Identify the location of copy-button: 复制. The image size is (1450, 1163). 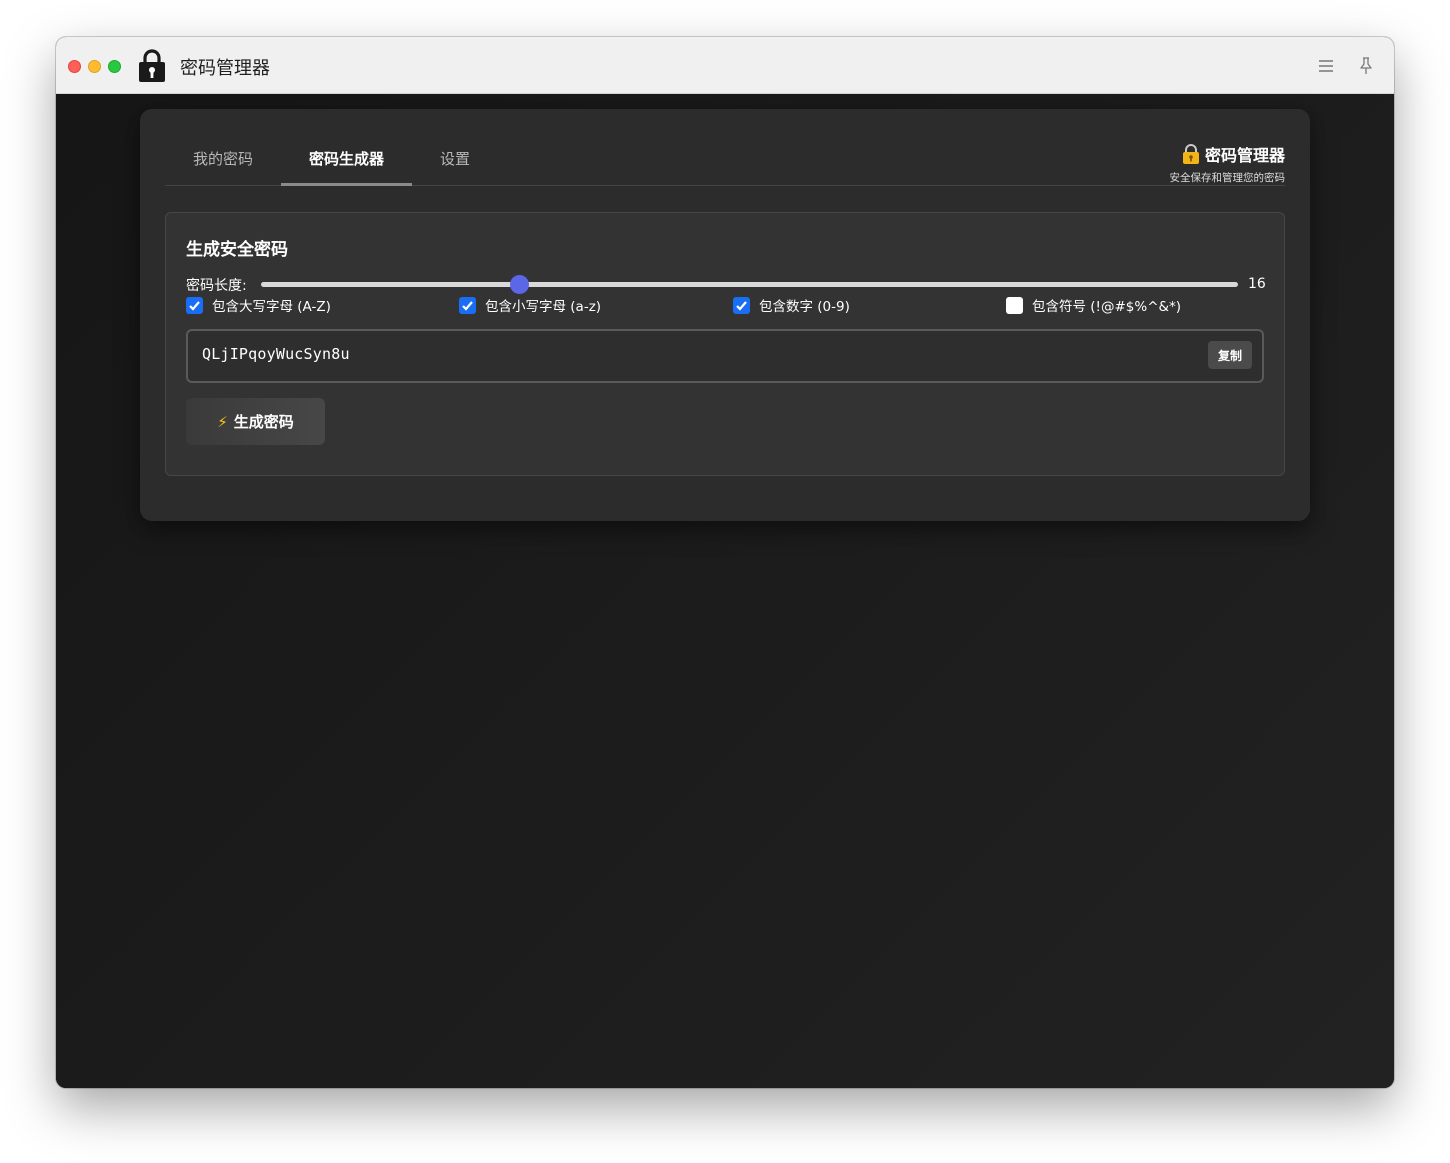
(1230, 355).